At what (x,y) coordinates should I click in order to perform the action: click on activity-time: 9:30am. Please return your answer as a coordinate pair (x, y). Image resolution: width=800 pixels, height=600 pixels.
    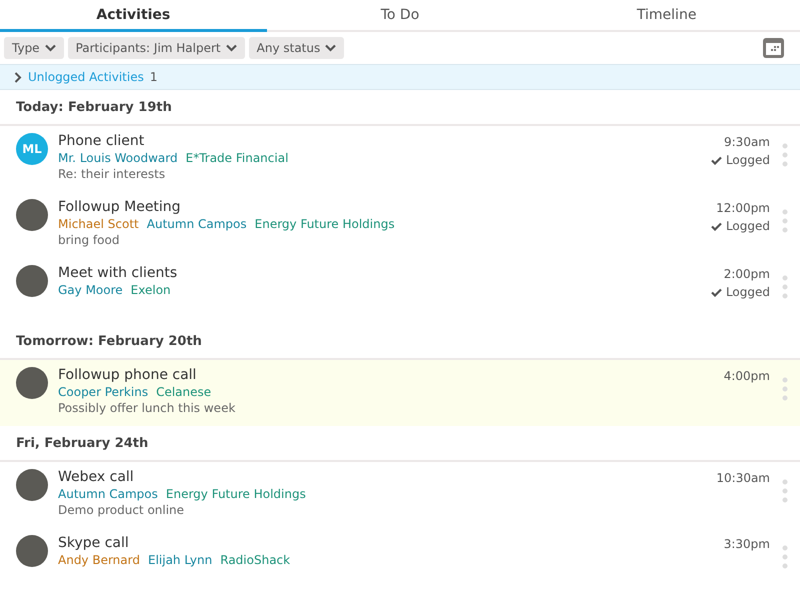
    Looking at the image, I should click on (747, 142).